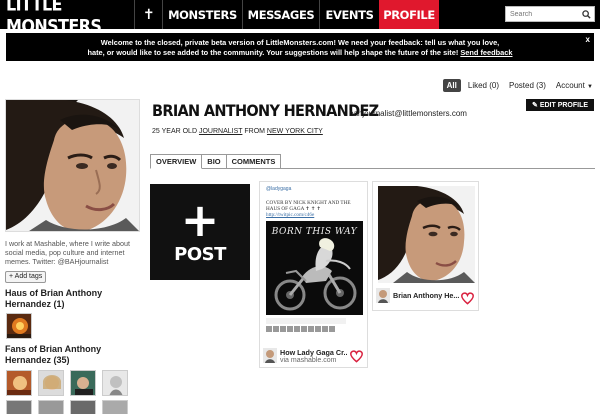  I want to click on profile-tabs: OVERVIEW BIO COMMENTS, so click(216, 161).